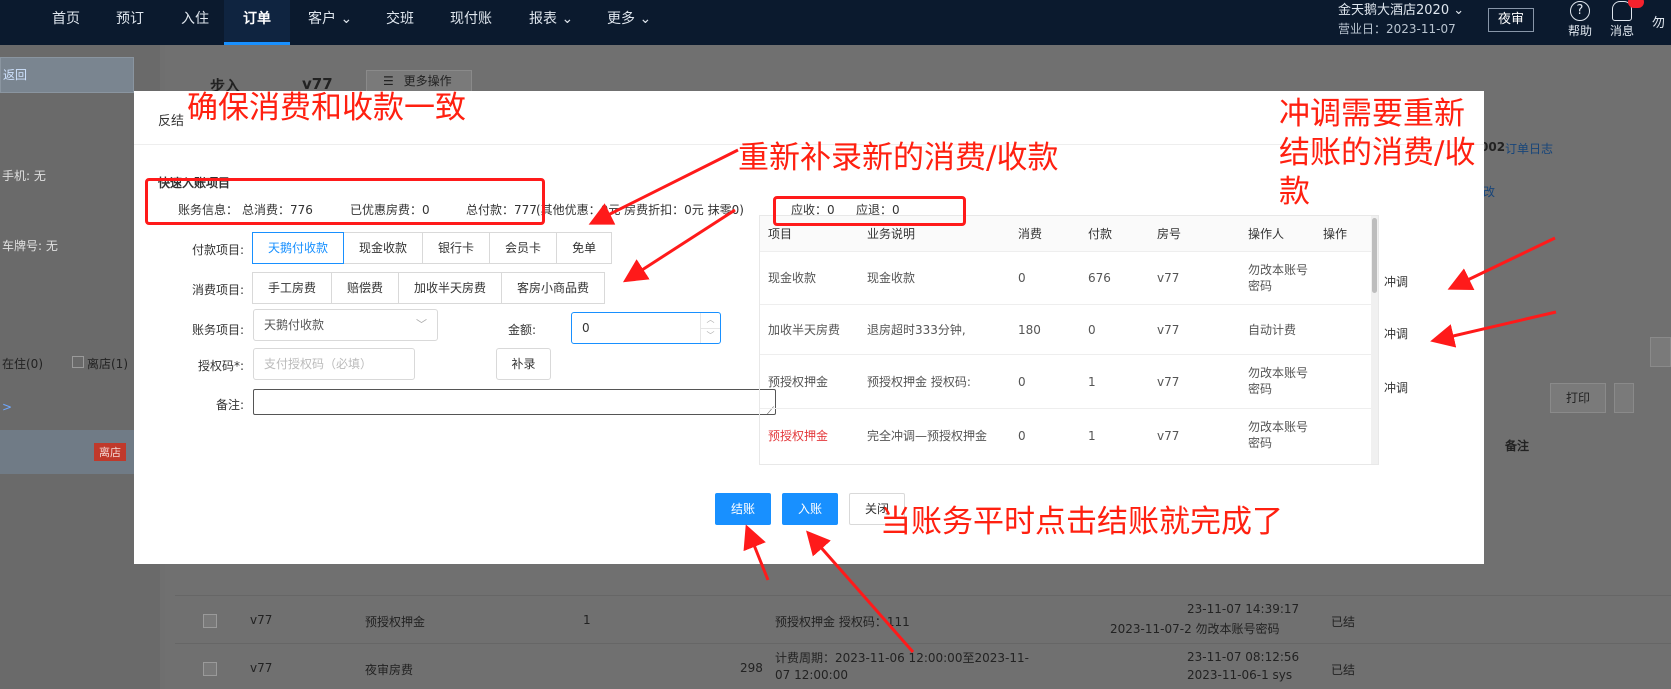 The height and width of the screenshot is (689, 1671). I want to click on row-shift: 2023-11-06-1 sys, so click(1240, 675).